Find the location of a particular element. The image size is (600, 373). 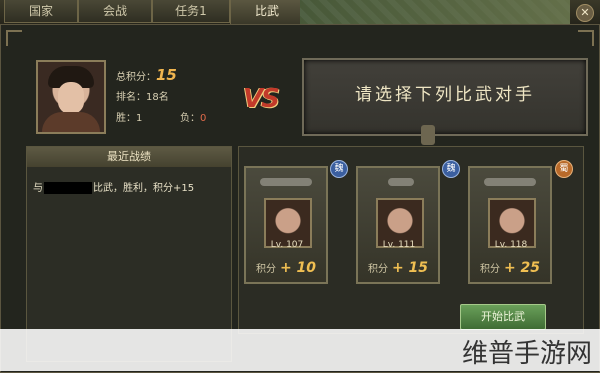

opponent-card-3: Lv. 118 积分 + 25 is located at coordinates (510, 225).